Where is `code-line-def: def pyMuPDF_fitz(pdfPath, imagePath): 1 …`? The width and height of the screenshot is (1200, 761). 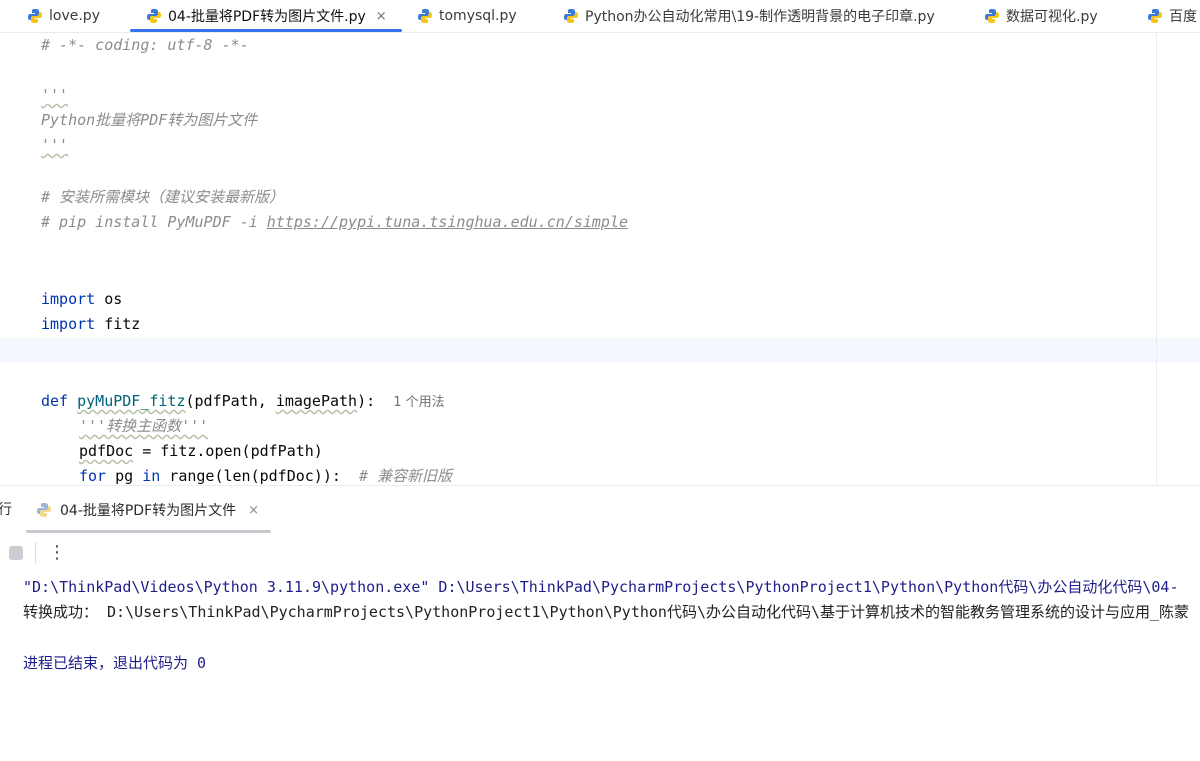
code-line-def: def pyMuPDF_fitz(pdfPath, imagePath): 1 … is located at coordinates (243, 401).